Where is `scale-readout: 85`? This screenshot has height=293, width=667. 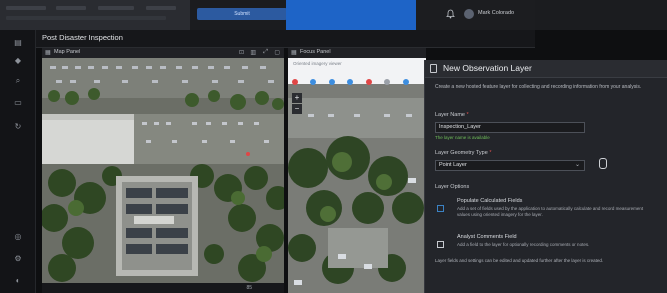 scale-readout: 85 is located at coordinates (249, 288).